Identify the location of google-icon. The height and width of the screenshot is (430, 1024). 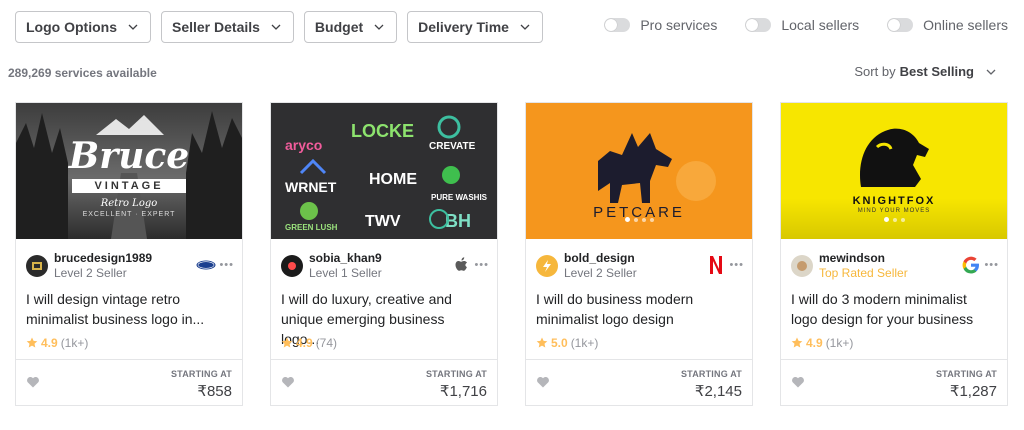
(971, 265).